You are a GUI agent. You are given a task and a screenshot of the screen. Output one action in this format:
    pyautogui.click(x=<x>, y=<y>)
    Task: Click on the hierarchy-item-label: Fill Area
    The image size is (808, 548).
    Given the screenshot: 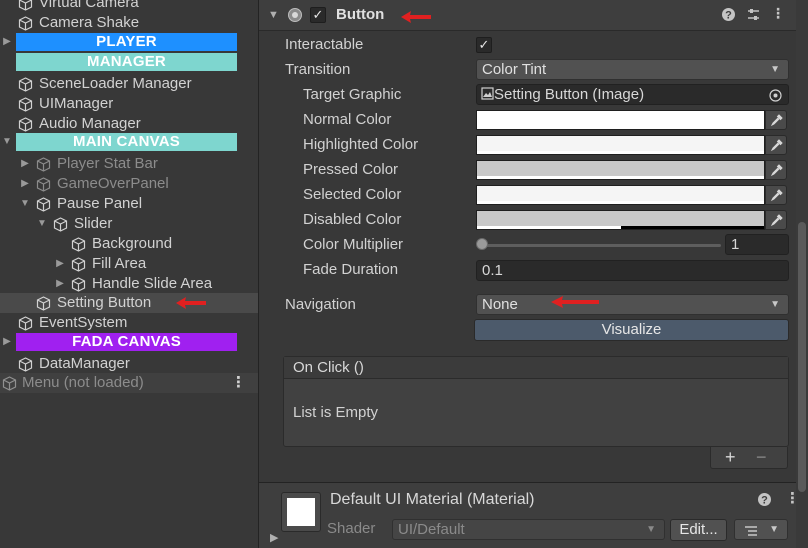 What is the action you would take?
    pyautogui.click(x=119, y=263)
    